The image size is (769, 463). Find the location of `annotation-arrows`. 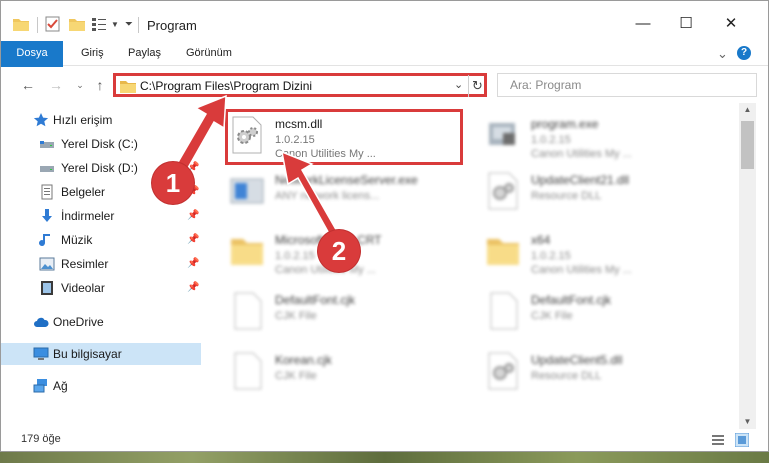

annotation-arrows is located at coordinates (255, 171).